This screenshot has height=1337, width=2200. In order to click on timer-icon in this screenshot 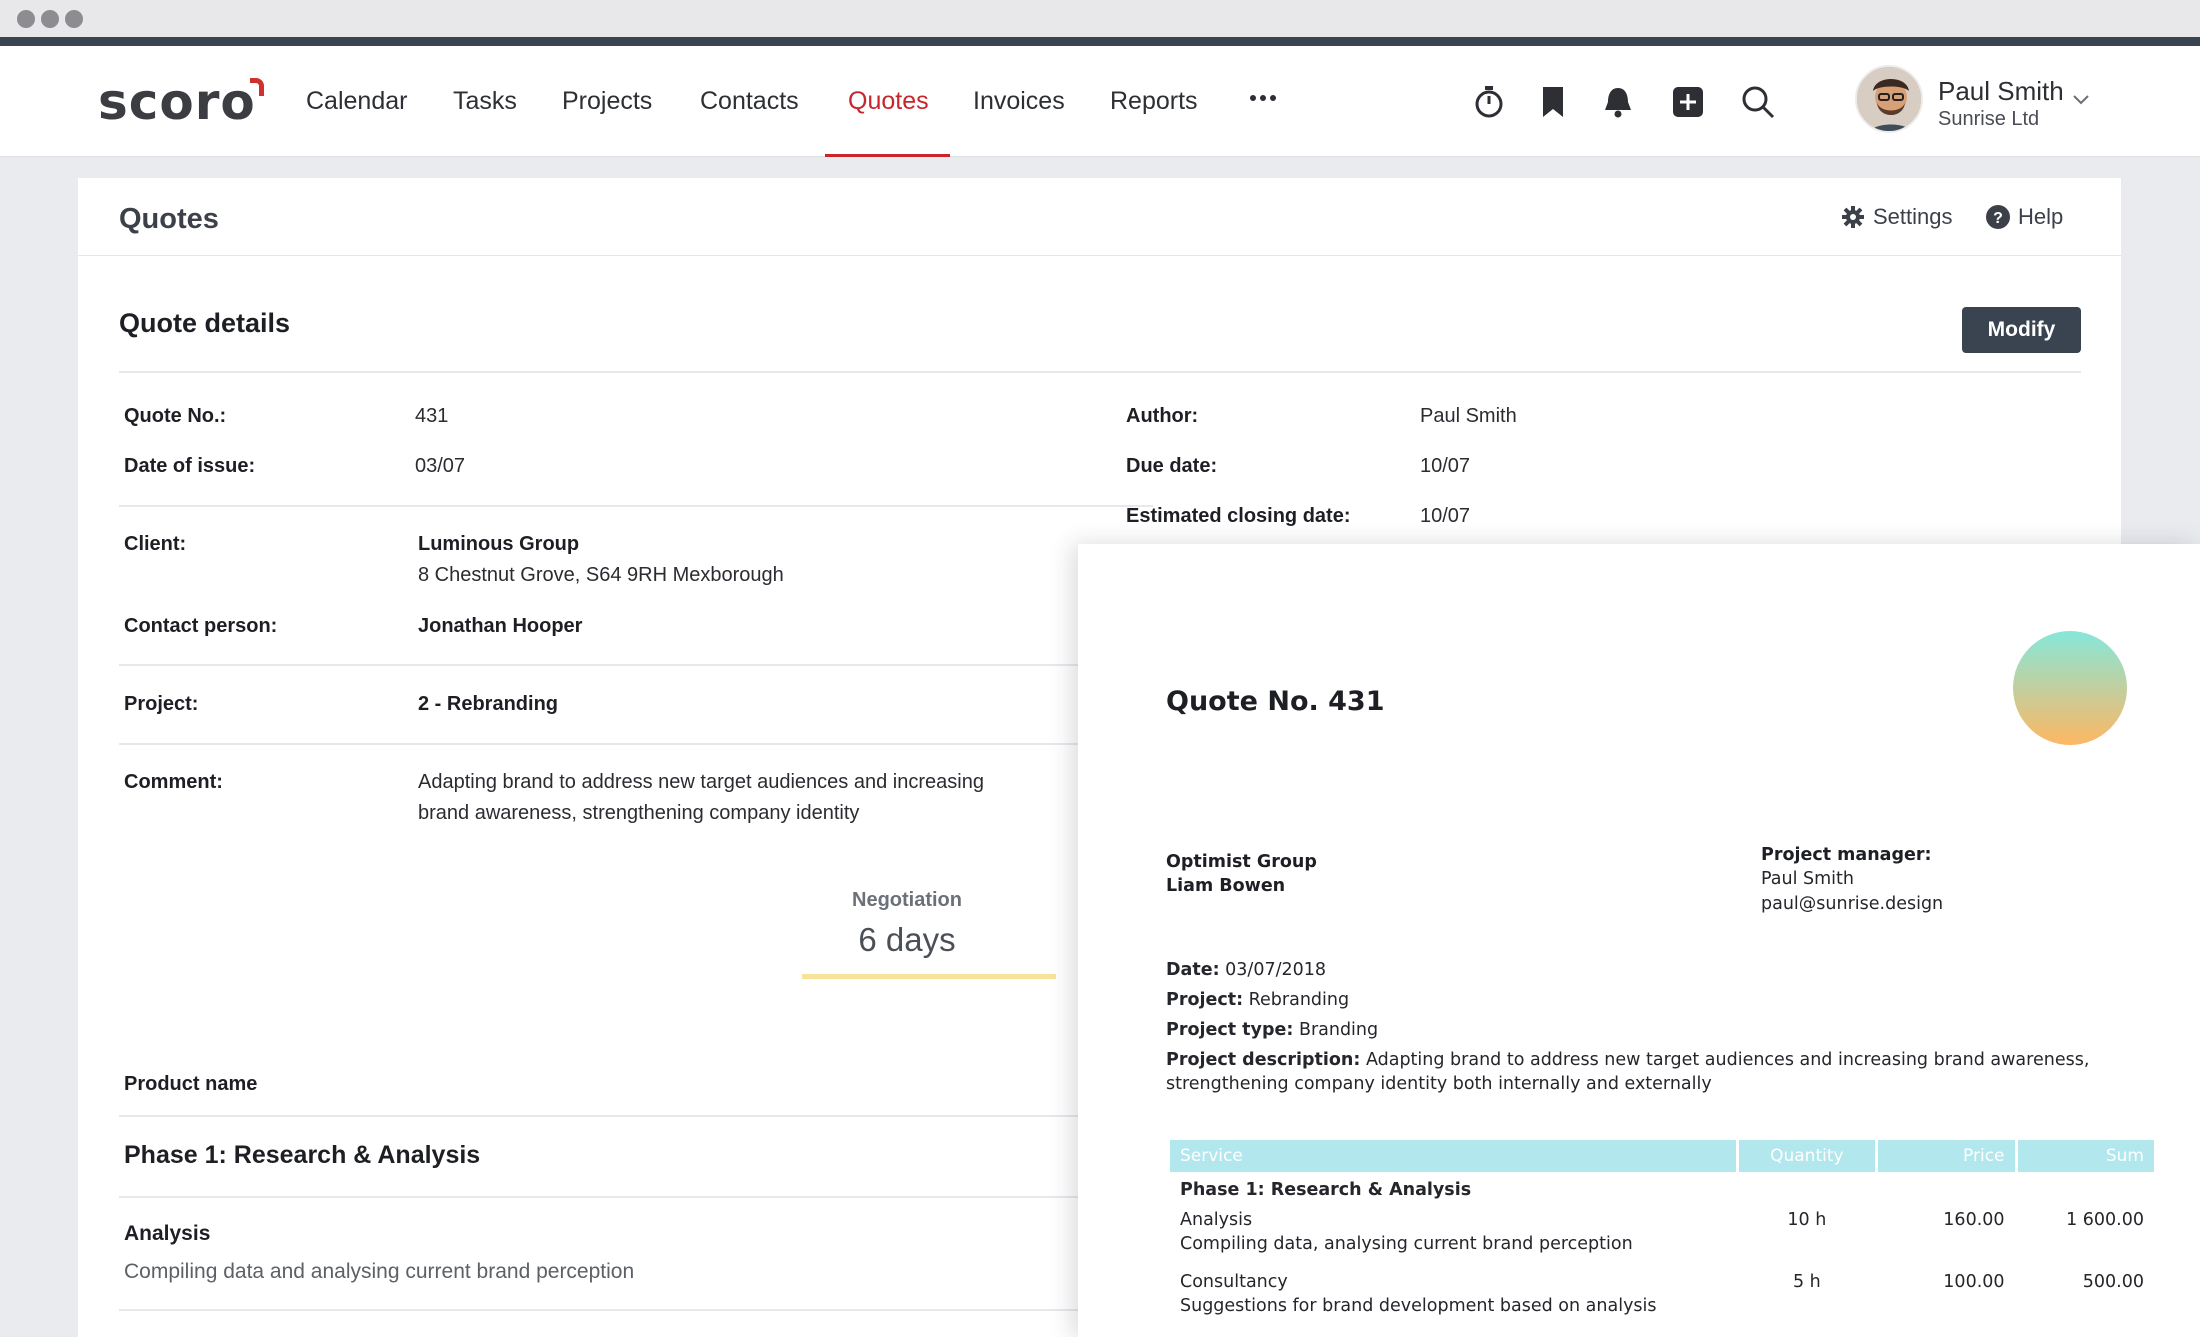, I will do `click(1489, 102)`.